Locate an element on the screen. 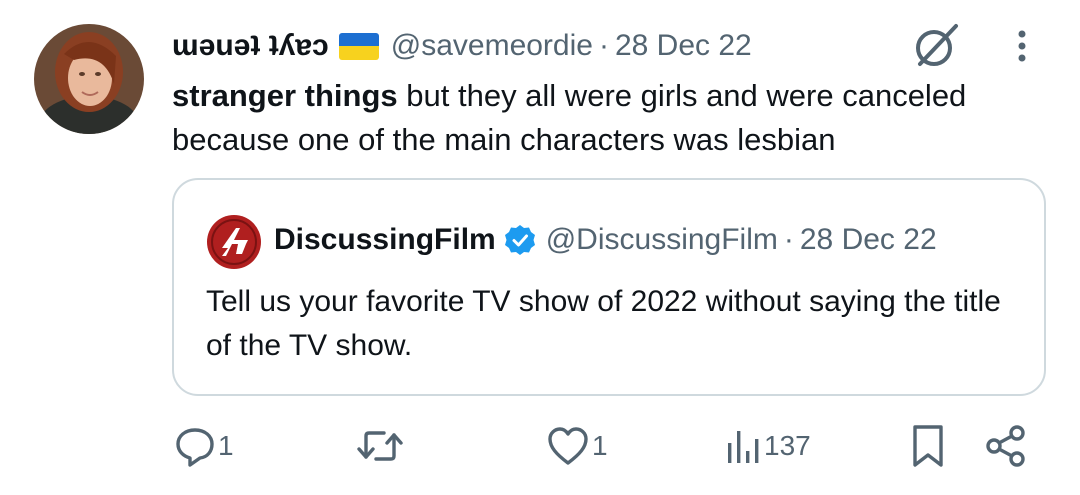 This screenshot has height=495, width=1080. more-icon is located at coordinates (1022, 48).